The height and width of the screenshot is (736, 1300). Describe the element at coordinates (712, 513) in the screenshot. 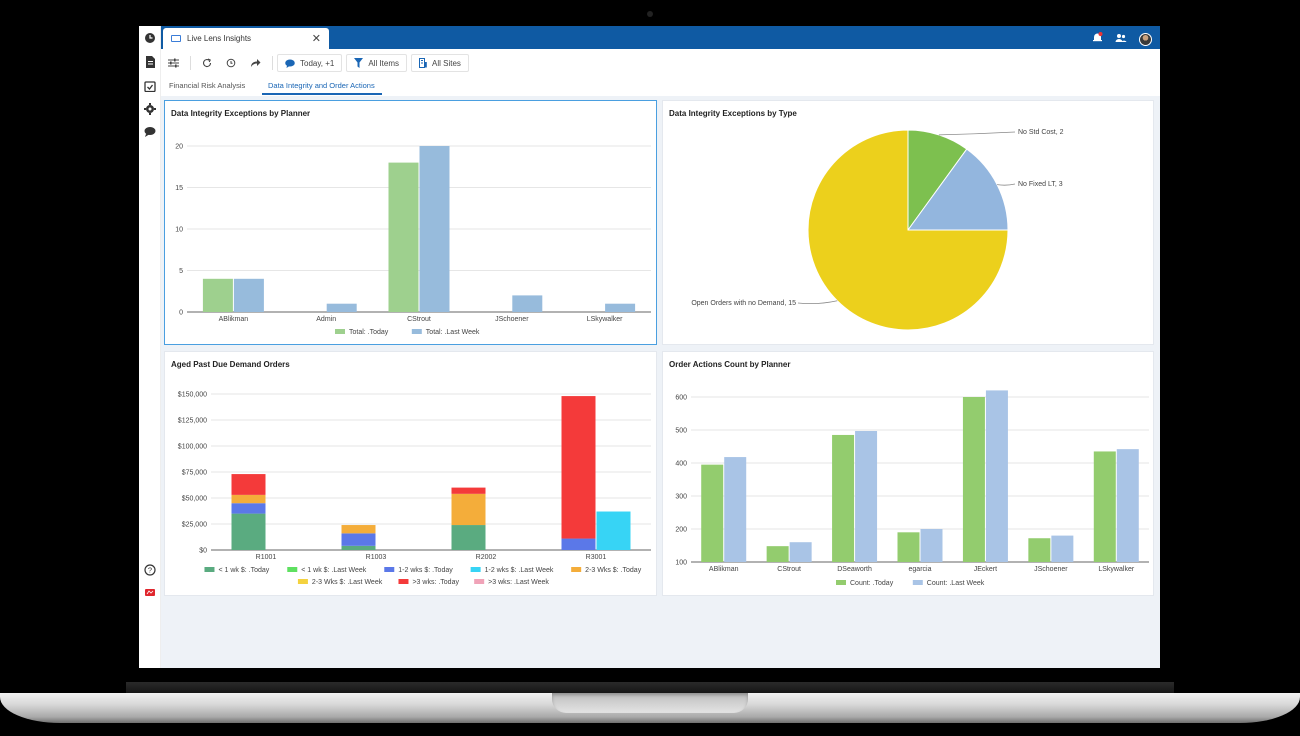

I see `bar-ablikman-count-today` at that location.